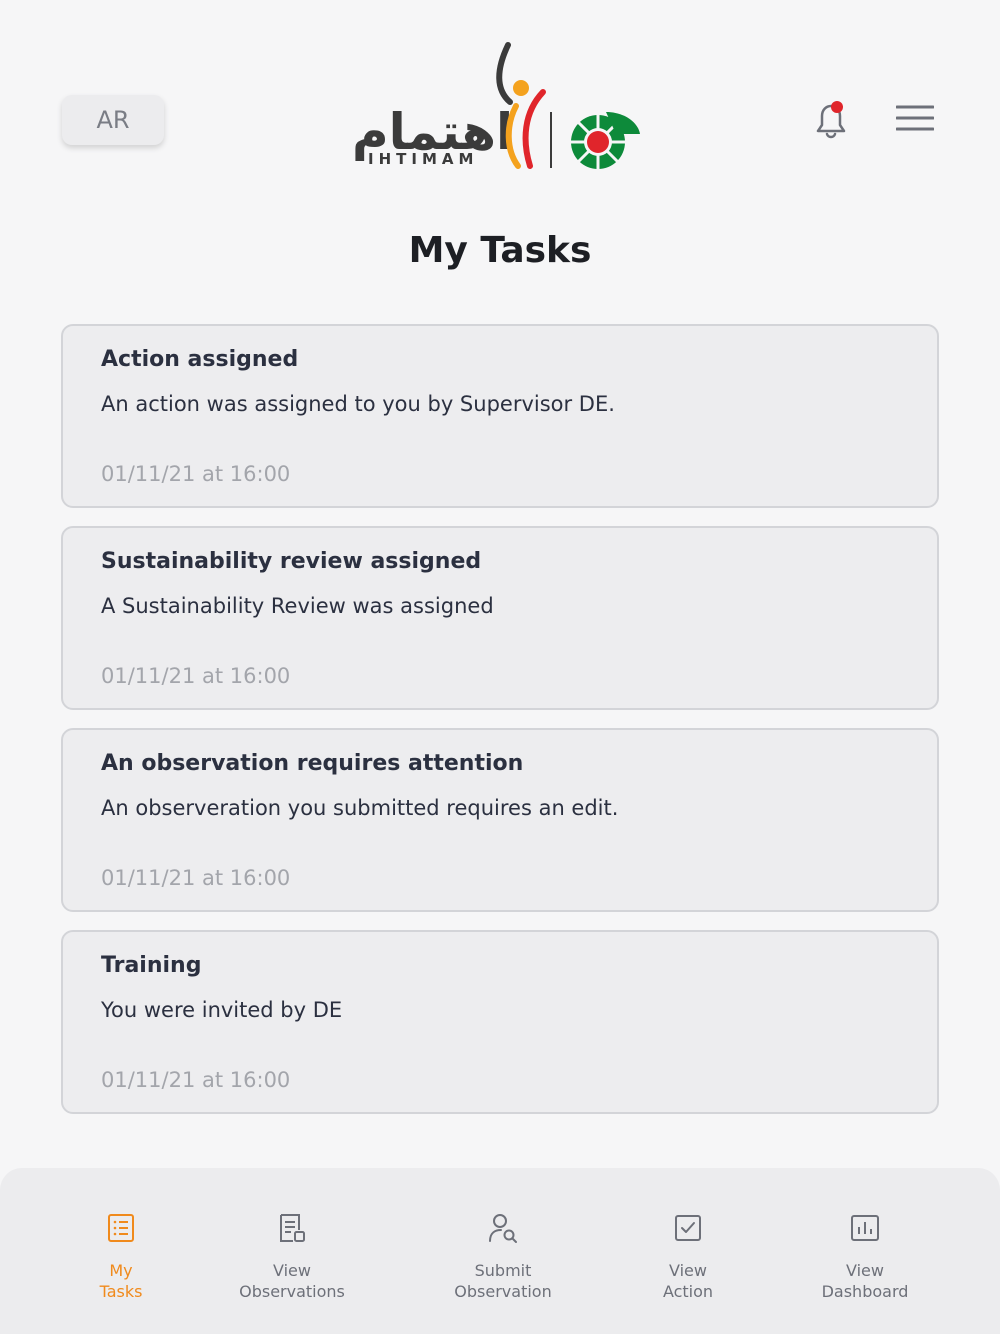 This screenshot has height=1334, width=1000. What do you see at coordinates (688, 1281) in the screenshot?
I see `nav-label: View Action` at bounding box center [688, 1281].